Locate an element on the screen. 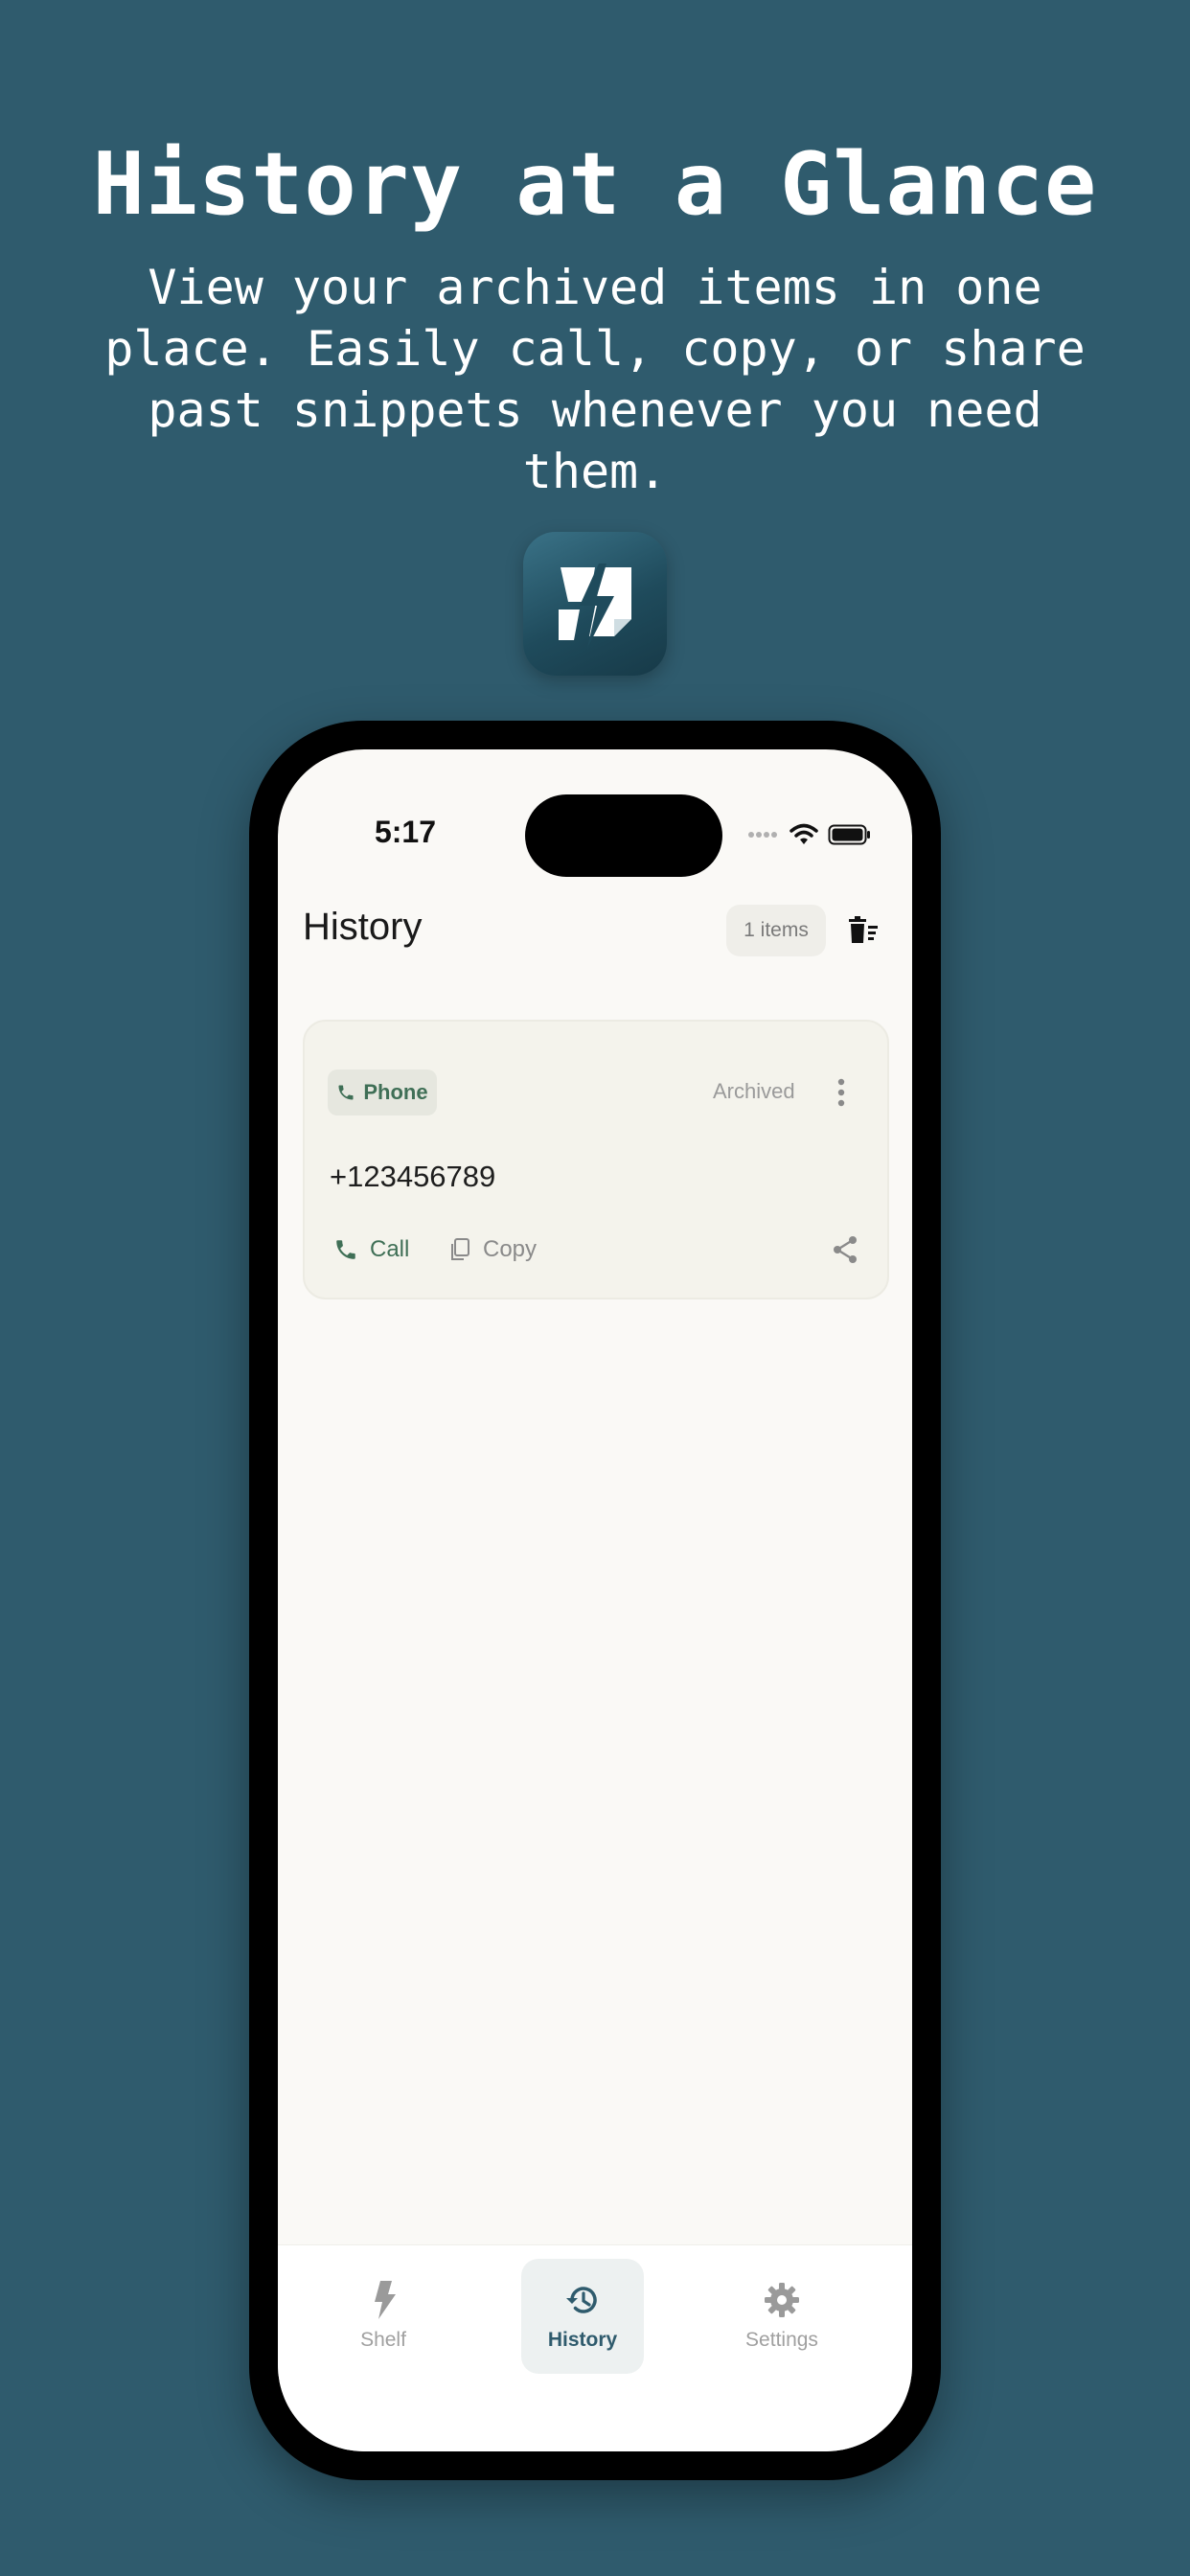 The width and height of the screenshot is (1190, 2576). wifi-icon is located at coordinates (804, 833).